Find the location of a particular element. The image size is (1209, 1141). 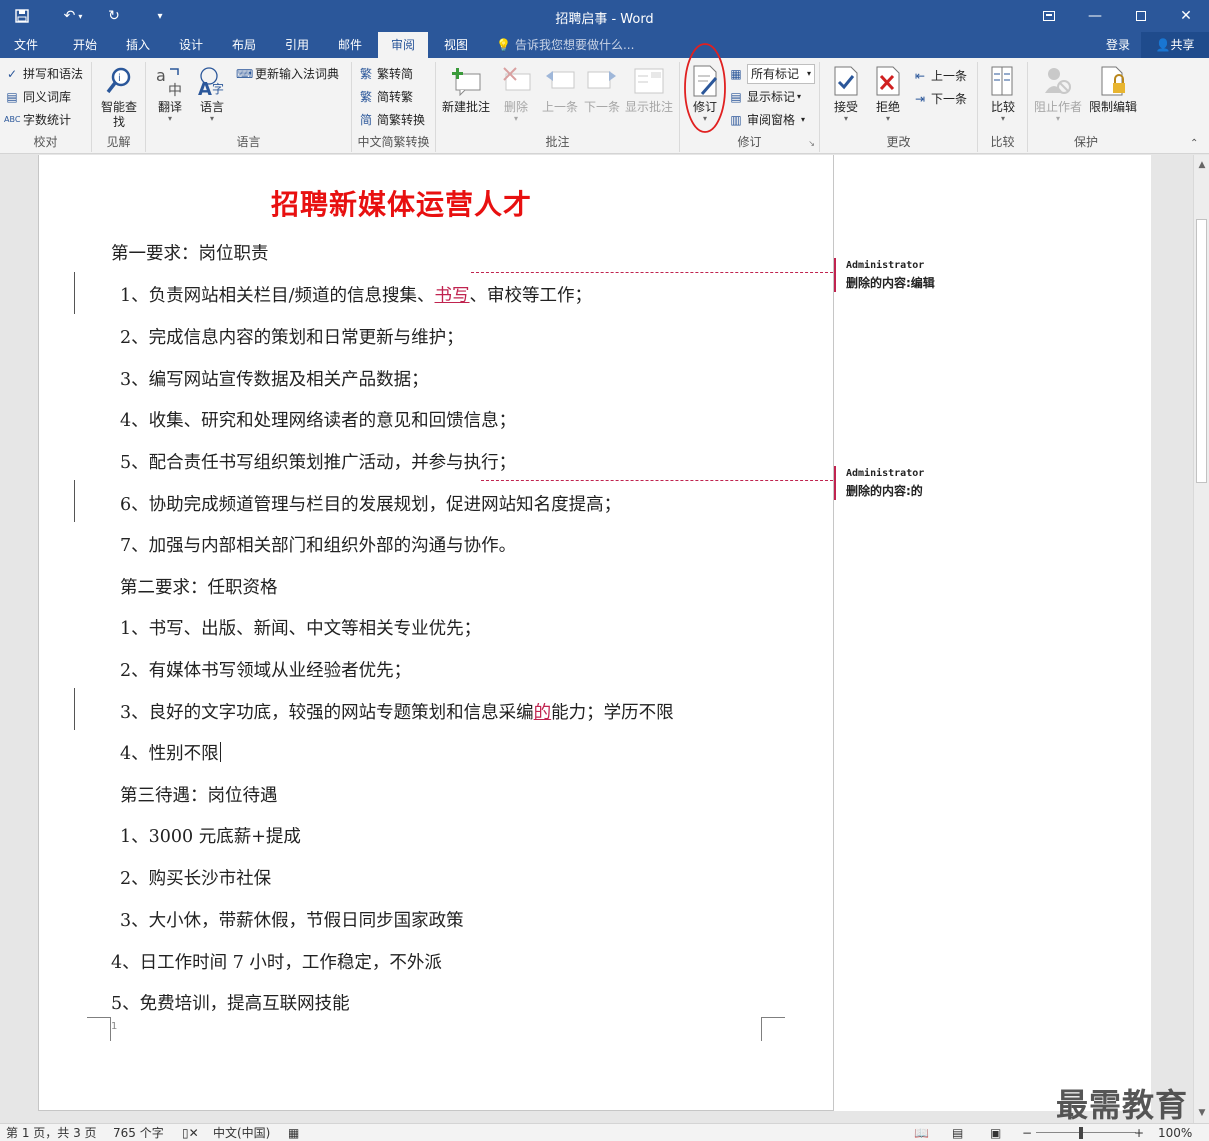

doc-line: 4、日工作时间 7 小时，工作稳定，不外派 is located at coordinates (276, 963).